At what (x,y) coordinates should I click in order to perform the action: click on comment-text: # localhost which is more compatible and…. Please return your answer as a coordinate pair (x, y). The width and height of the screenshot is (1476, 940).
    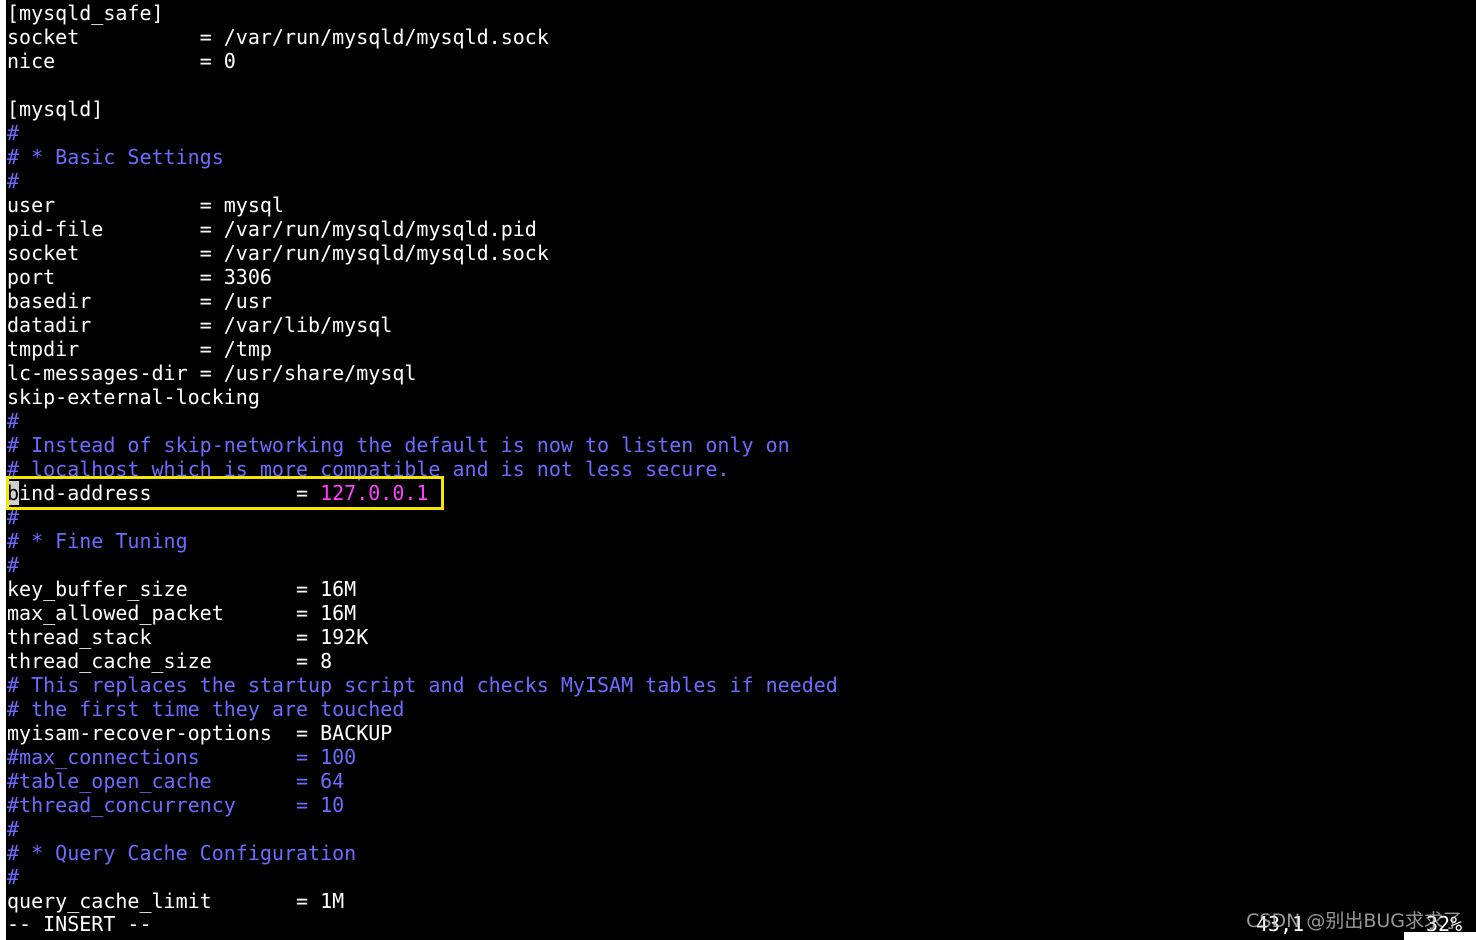
    Looking at the image, I should click on (368, 469).